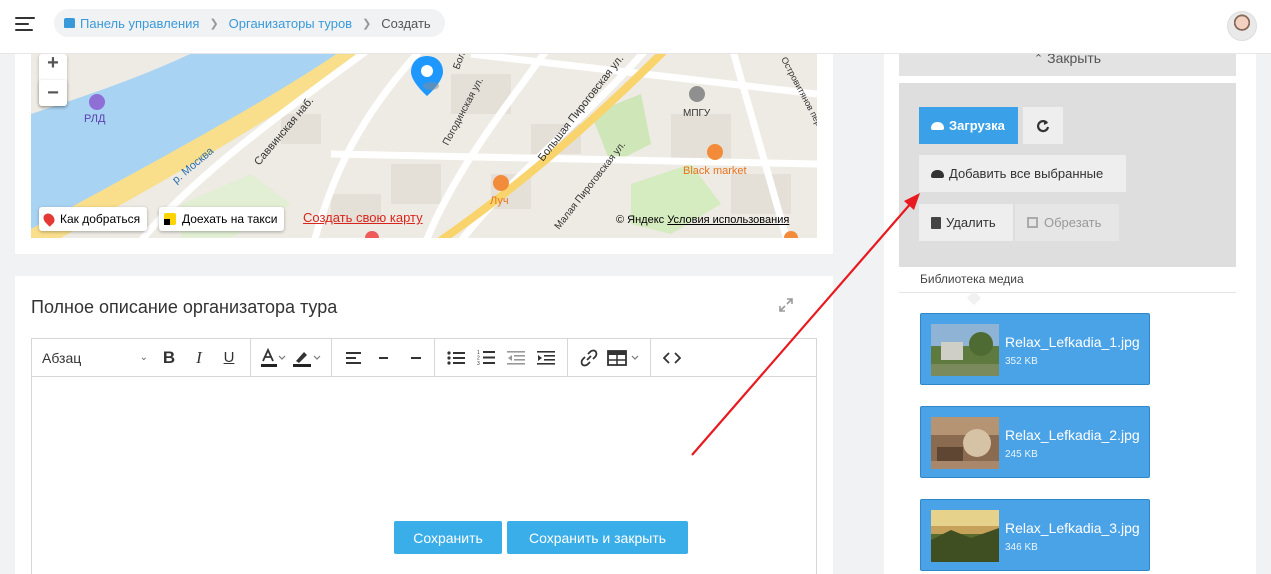 The image size is (1271, 574). I want to click on add-all-selected-button: Добавить все выбранные, so click(1022, 173).